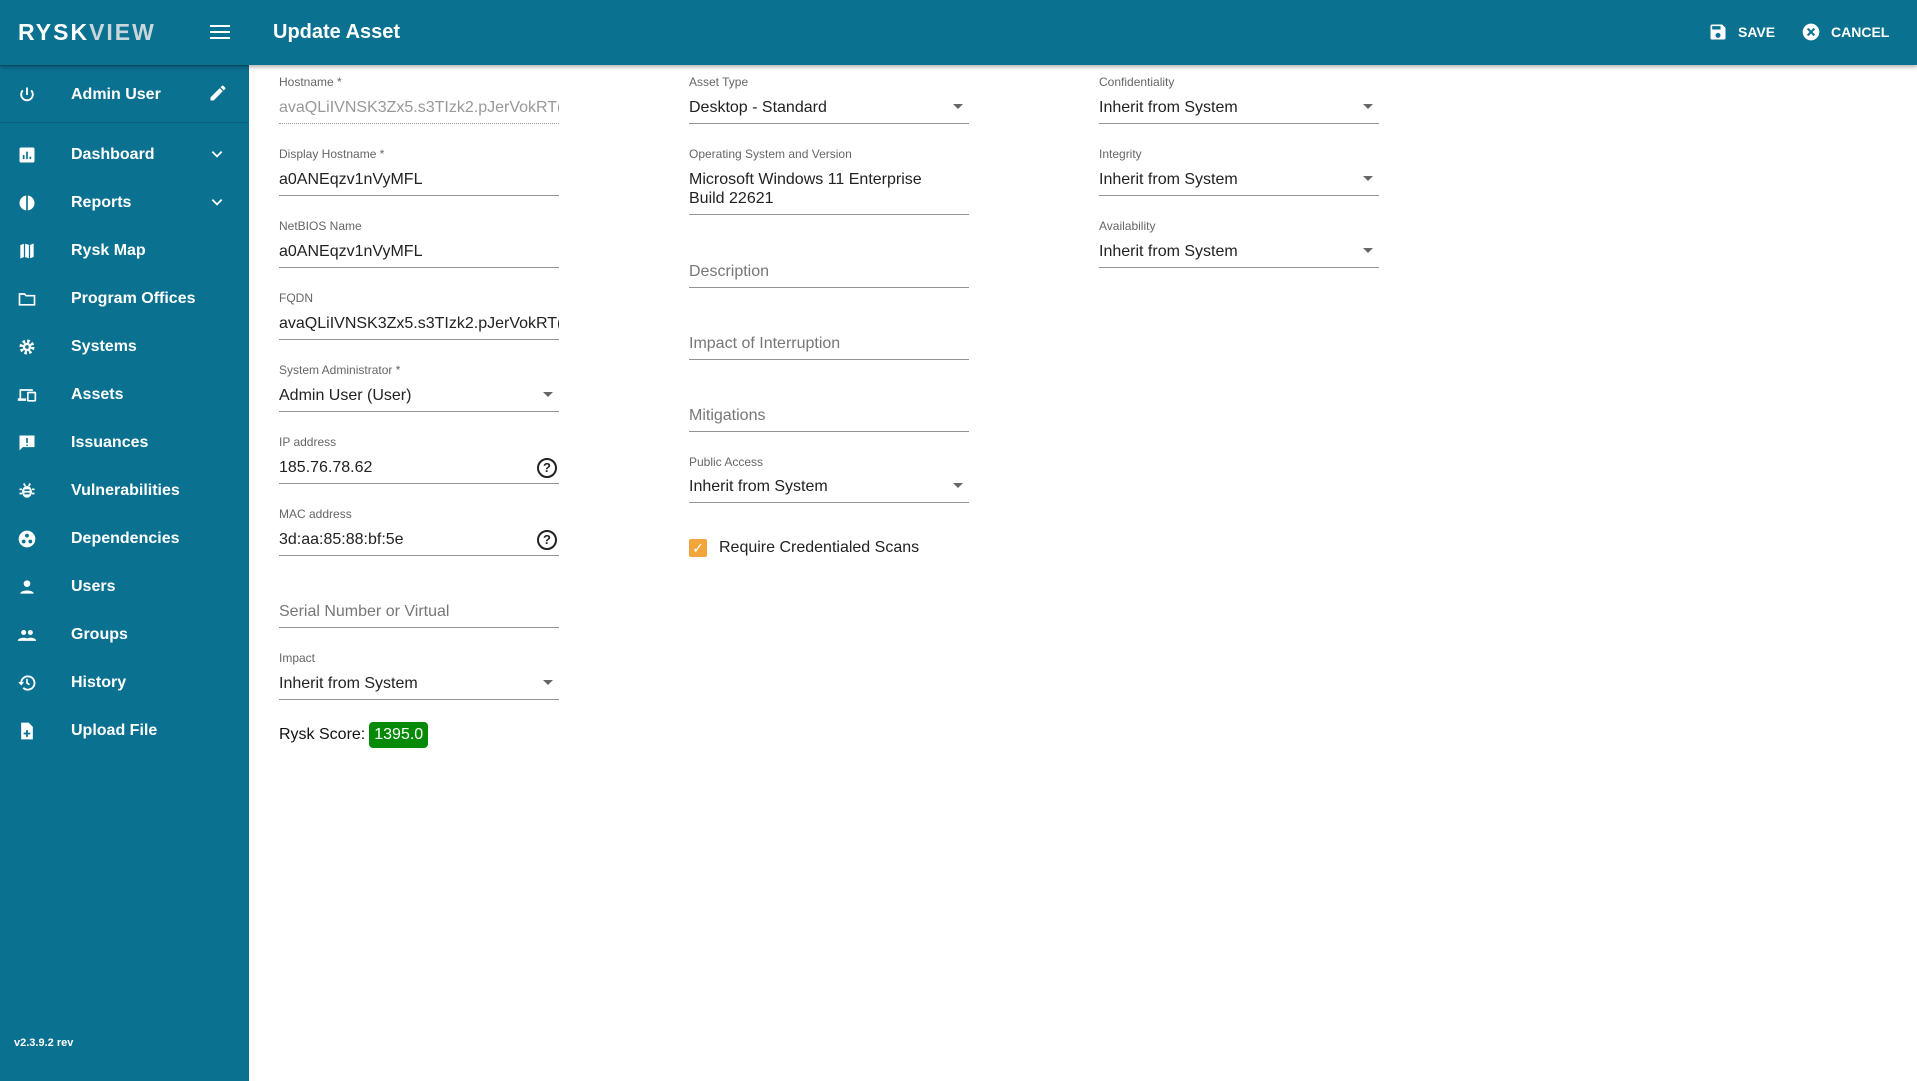 Image resolution: width=1917 pixels, height=1081 pixels. I want to click on sidebar-item-dashboard: Dashboard, so click(124, 155).